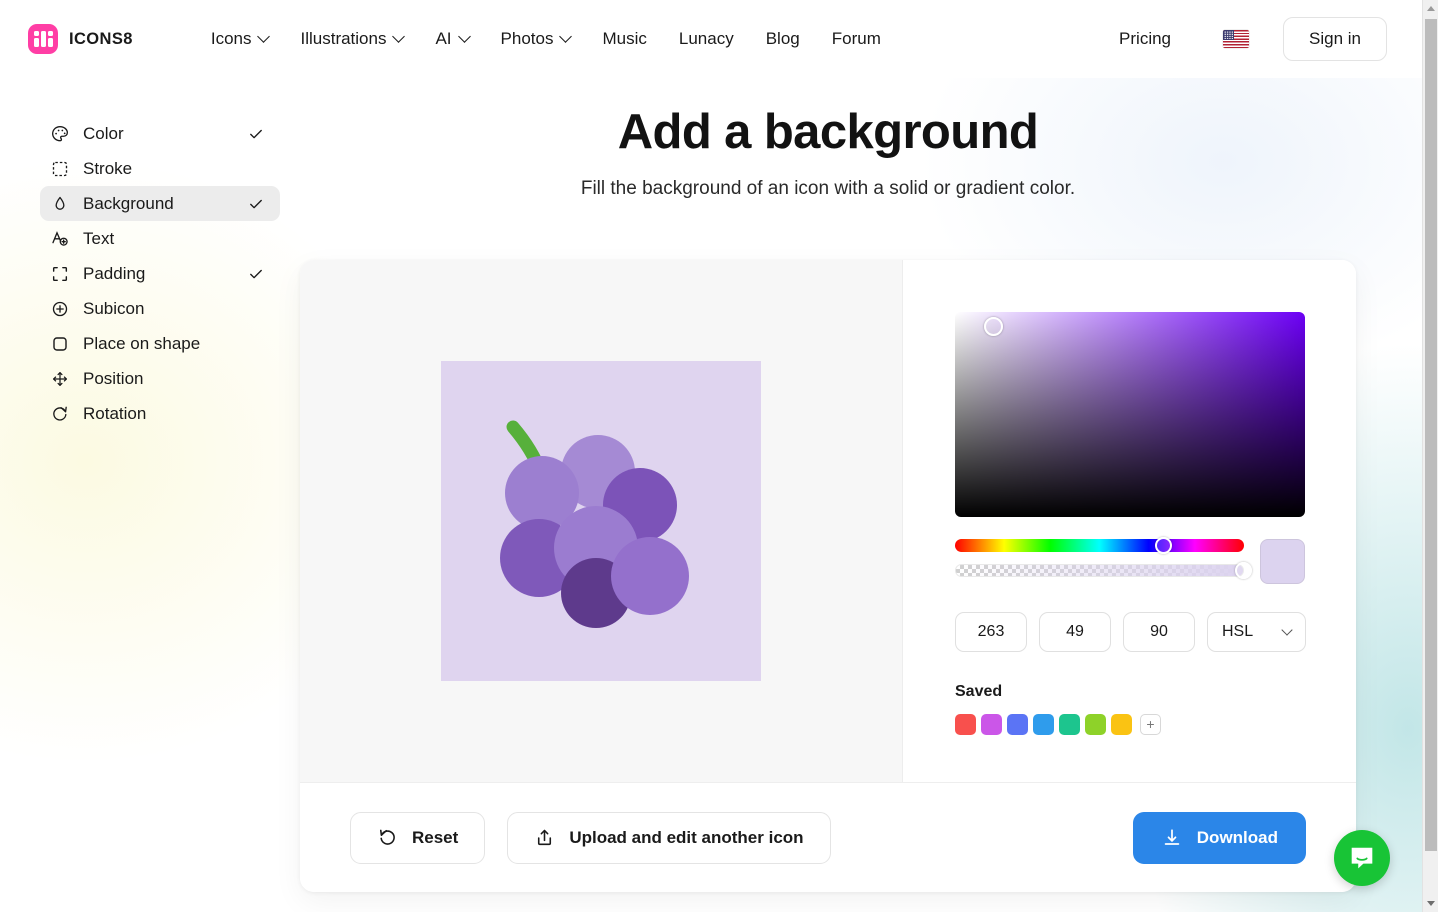 Image resolution: width=1438 pixels, height=912 pixels. I want to click on sidebar-item-padding: Padding, so click(160, 273).